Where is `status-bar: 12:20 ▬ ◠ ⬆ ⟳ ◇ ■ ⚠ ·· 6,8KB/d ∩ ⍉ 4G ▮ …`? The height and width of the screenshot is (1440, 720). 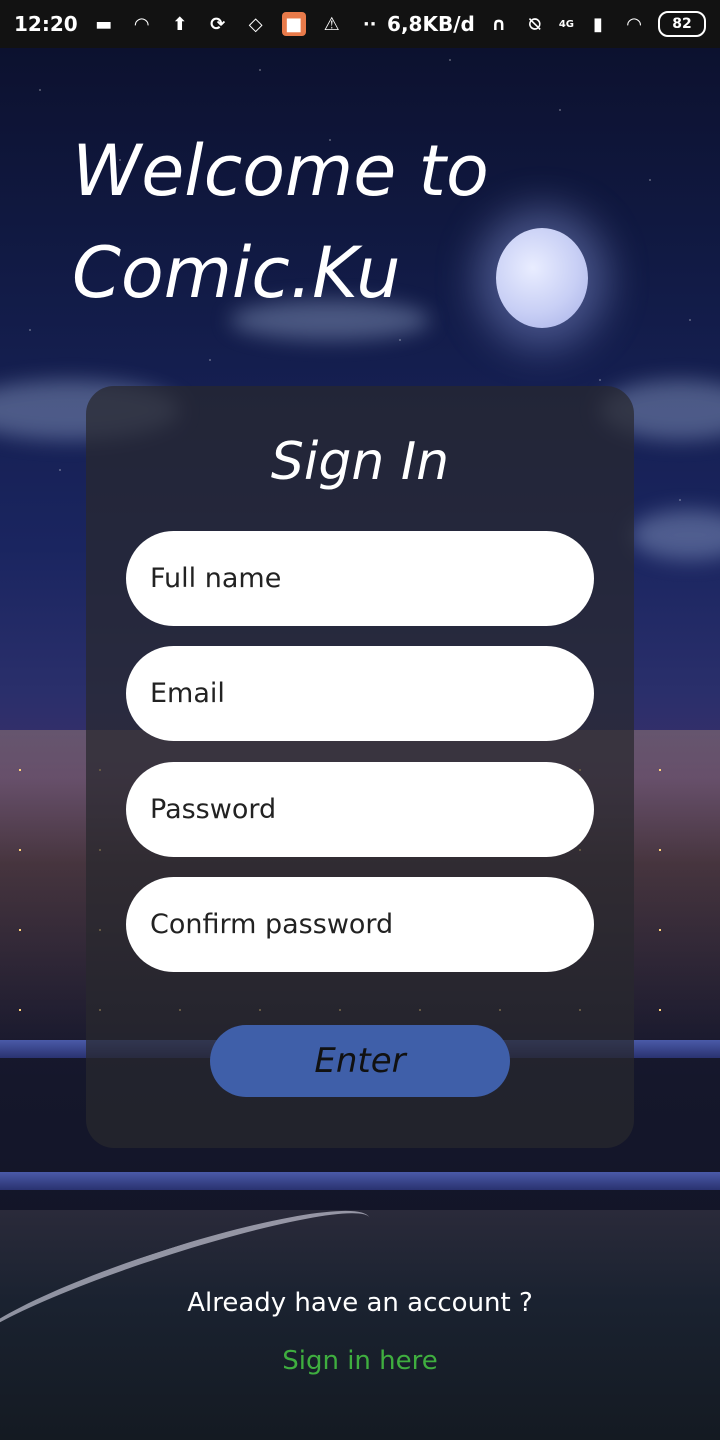 status-bar: 12:20 ▬ ◠ ⬆ ⟳ ◇ ■ ⚠ ·· 6,8KB/d ∩ ⍉ 4G ▮ … is located at coordinates (360, 24).